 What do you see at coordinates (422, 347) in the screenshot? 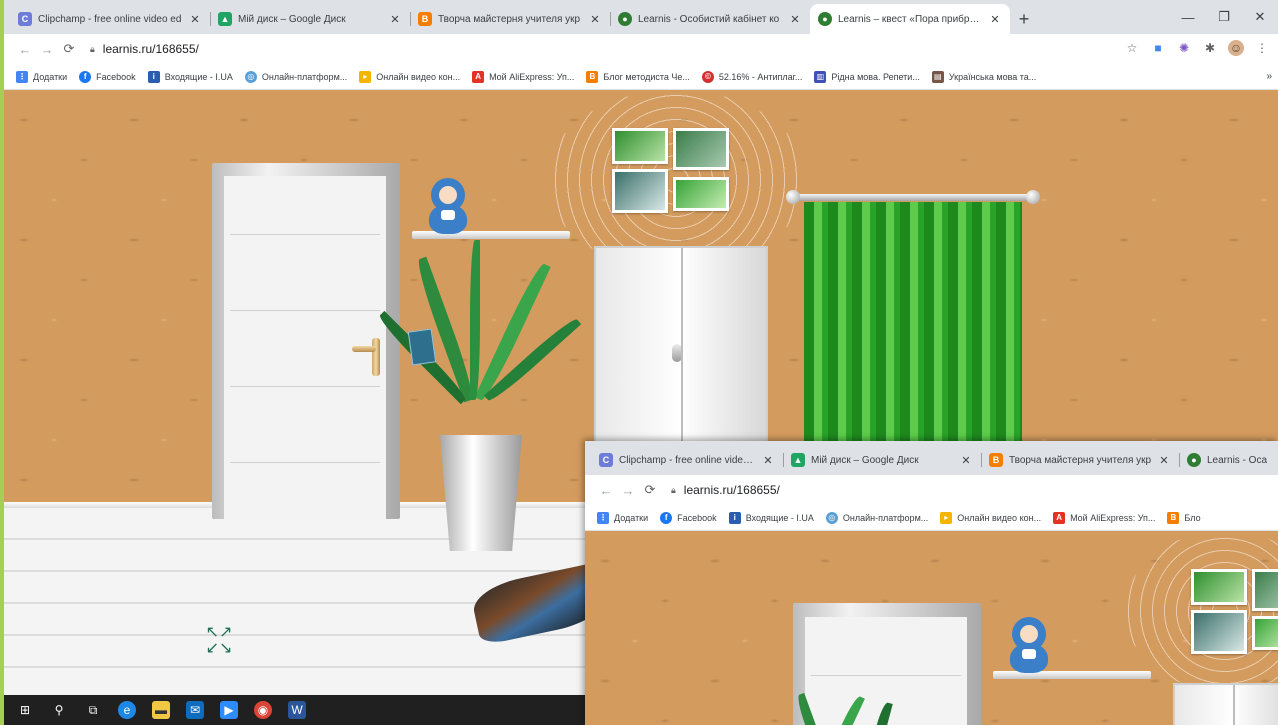
I see `hidden-card-in-plant` at bounding box center [422, 347].